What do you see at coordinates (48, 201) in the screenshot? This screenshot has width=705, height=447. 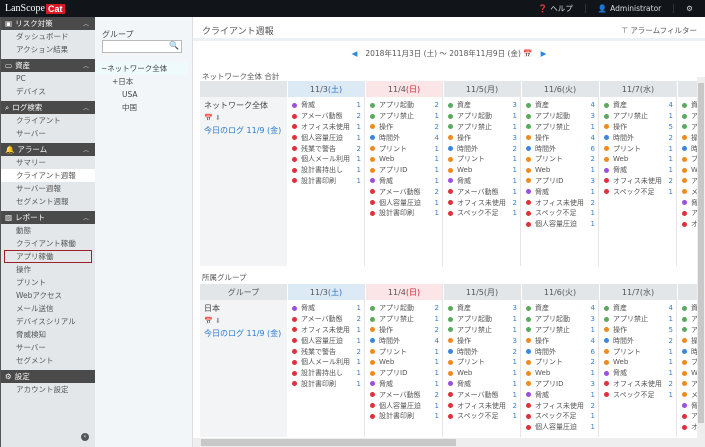 I see `sidebar-item: セグメント週報` at bounding box center [48, 201].